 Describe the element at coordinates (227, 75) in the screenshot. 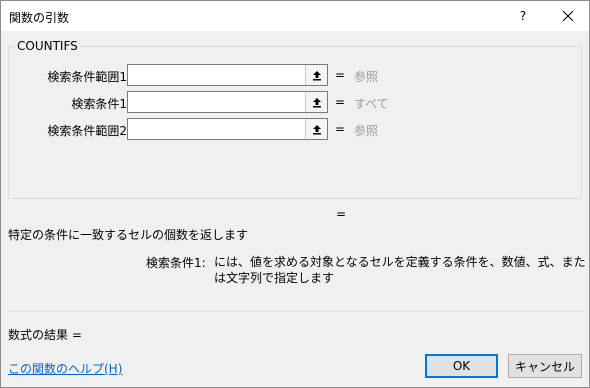

I see `criteria-range1-input` at that location.